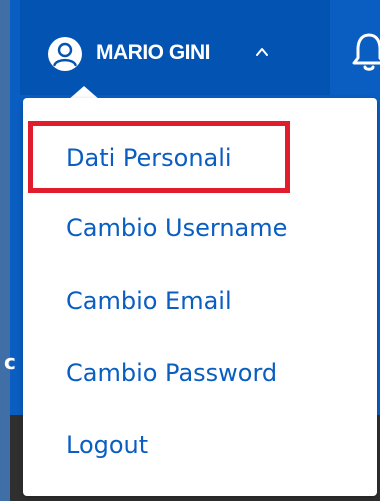 The height and width of the screenshot is (501, 380). What do you see at coordinates (107, 445) in the screenshot?
I see `menu-item-logout: Logout` at bounding box center [107, 445].